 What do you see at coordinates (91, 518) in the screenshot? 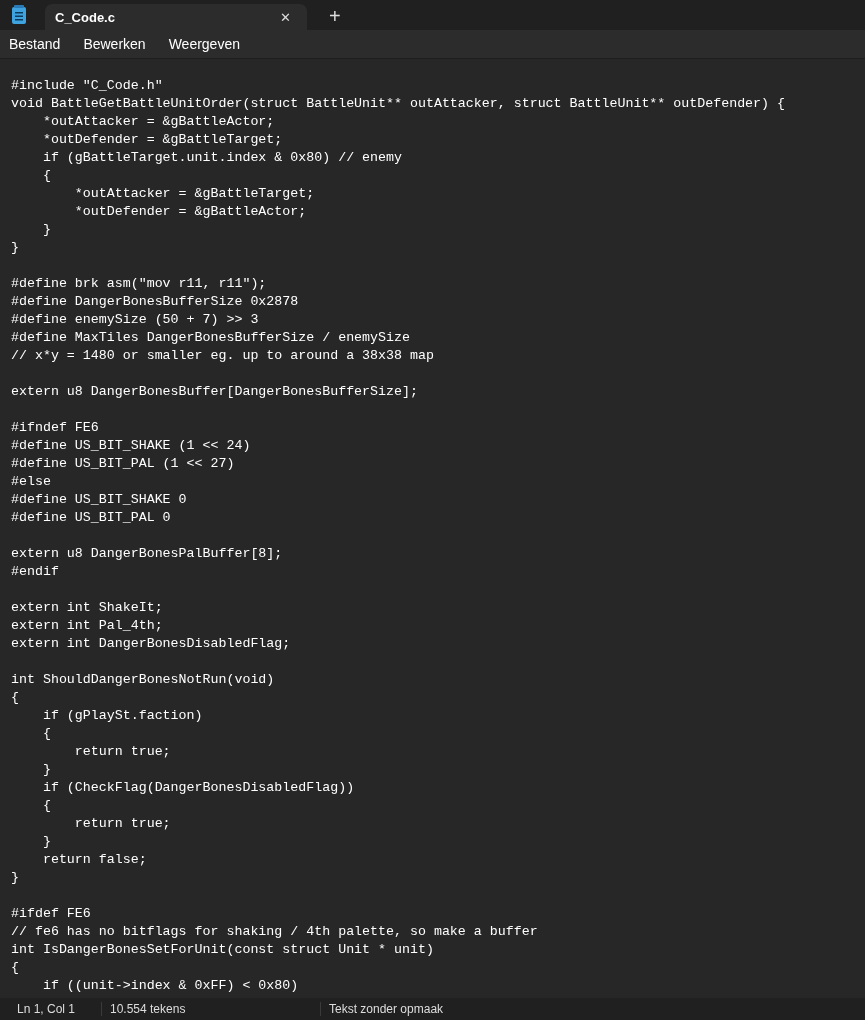
I see `code-line: #define US_BIT_PAL 0` at bounding box center [91, 518].